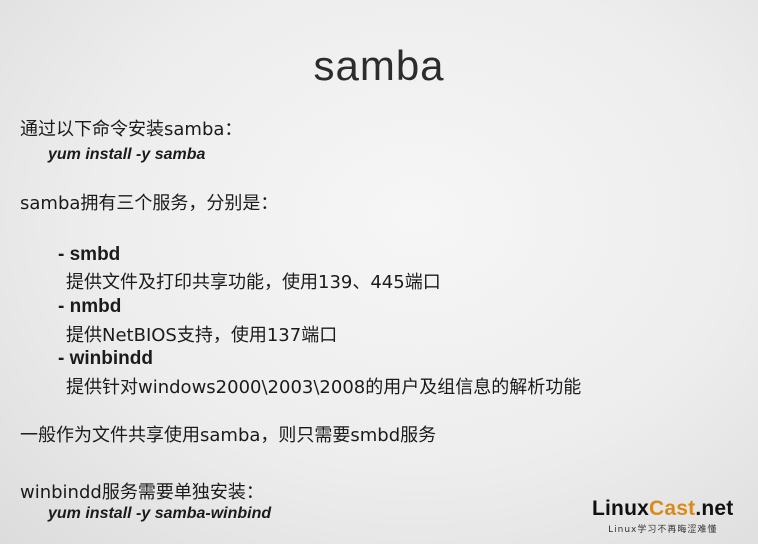  What do you see at coordinates (672, 508) in the screenshot?
I see `logo-cast: Cast` at bounding box center [672, 508].